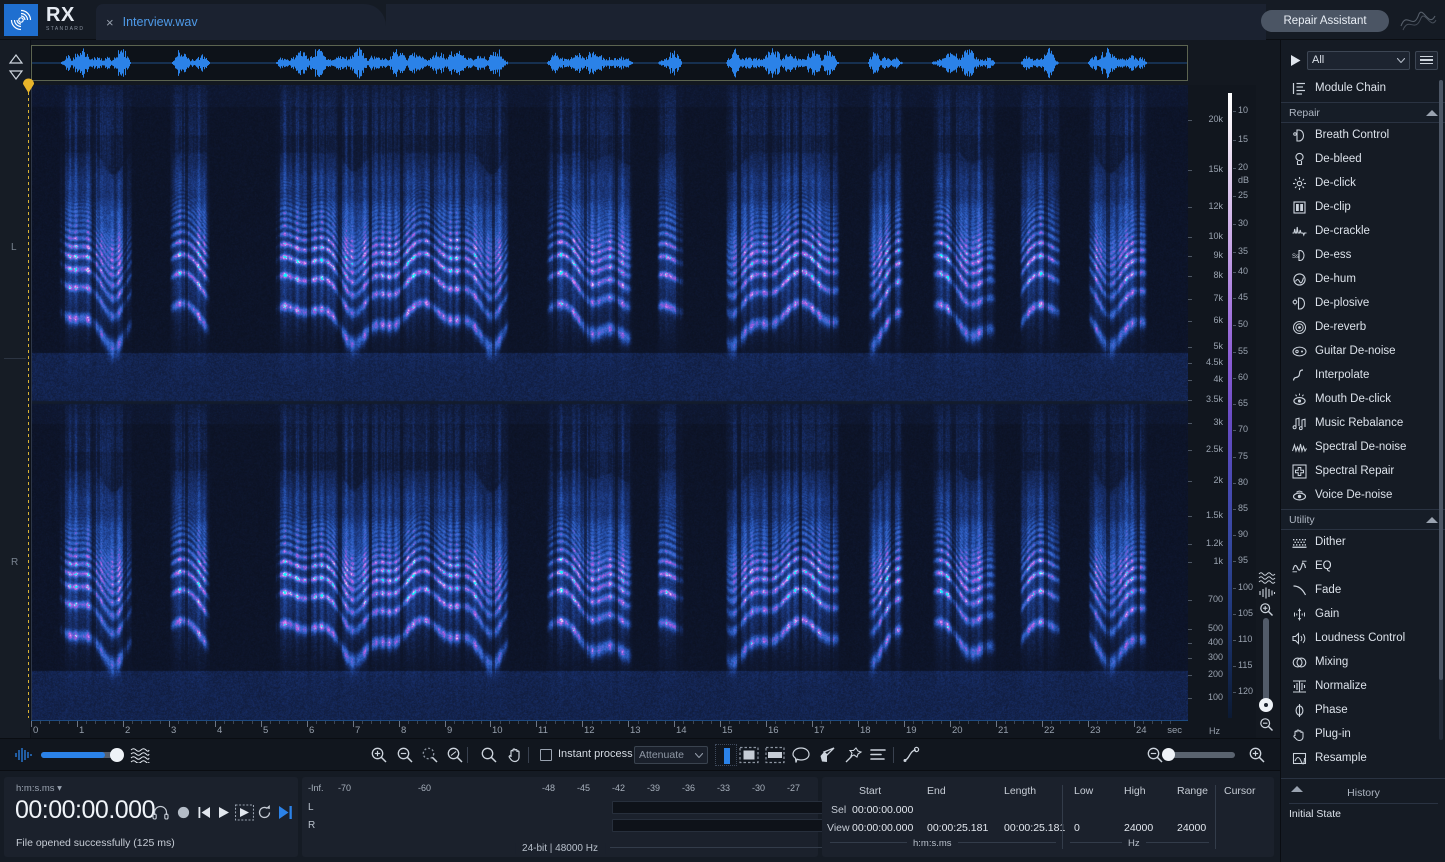 The image size is (1445, 862). Describe the element at coordinates (489, 755) in the screenshot. I see `magnifier-tool-icon` at that location.